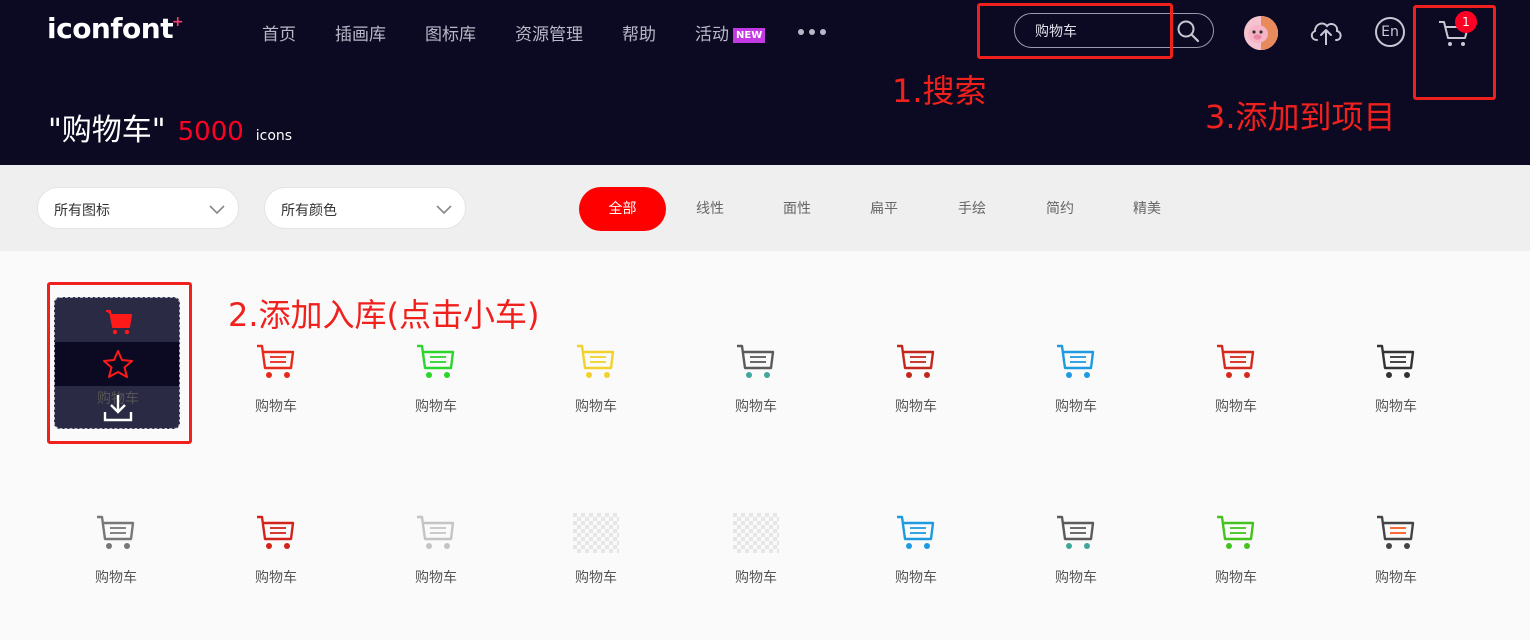 The width and height of the screenshot is (1530, 640). I want to click on nav-events: 活动 NEW, so click(730, 32).